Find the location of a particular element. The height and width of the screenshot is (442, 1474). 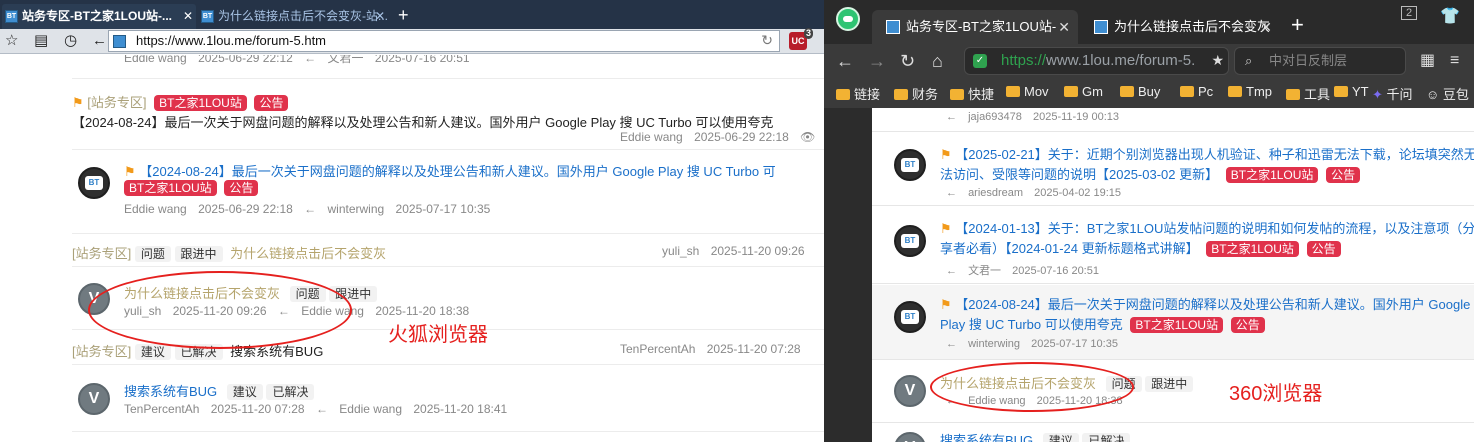

shirt-icon: 👕 is located at coordinates (1450, 16).